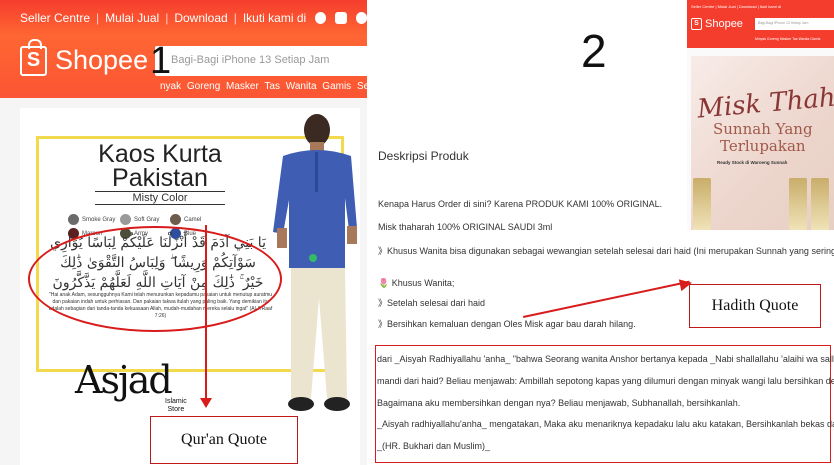 This screenshot has height=465, width=834. What do you see at coordinates (224, 440) in the screenshot?
I see `quran-quote-label: Qur'an Quote` at bounding box center [224, 440].